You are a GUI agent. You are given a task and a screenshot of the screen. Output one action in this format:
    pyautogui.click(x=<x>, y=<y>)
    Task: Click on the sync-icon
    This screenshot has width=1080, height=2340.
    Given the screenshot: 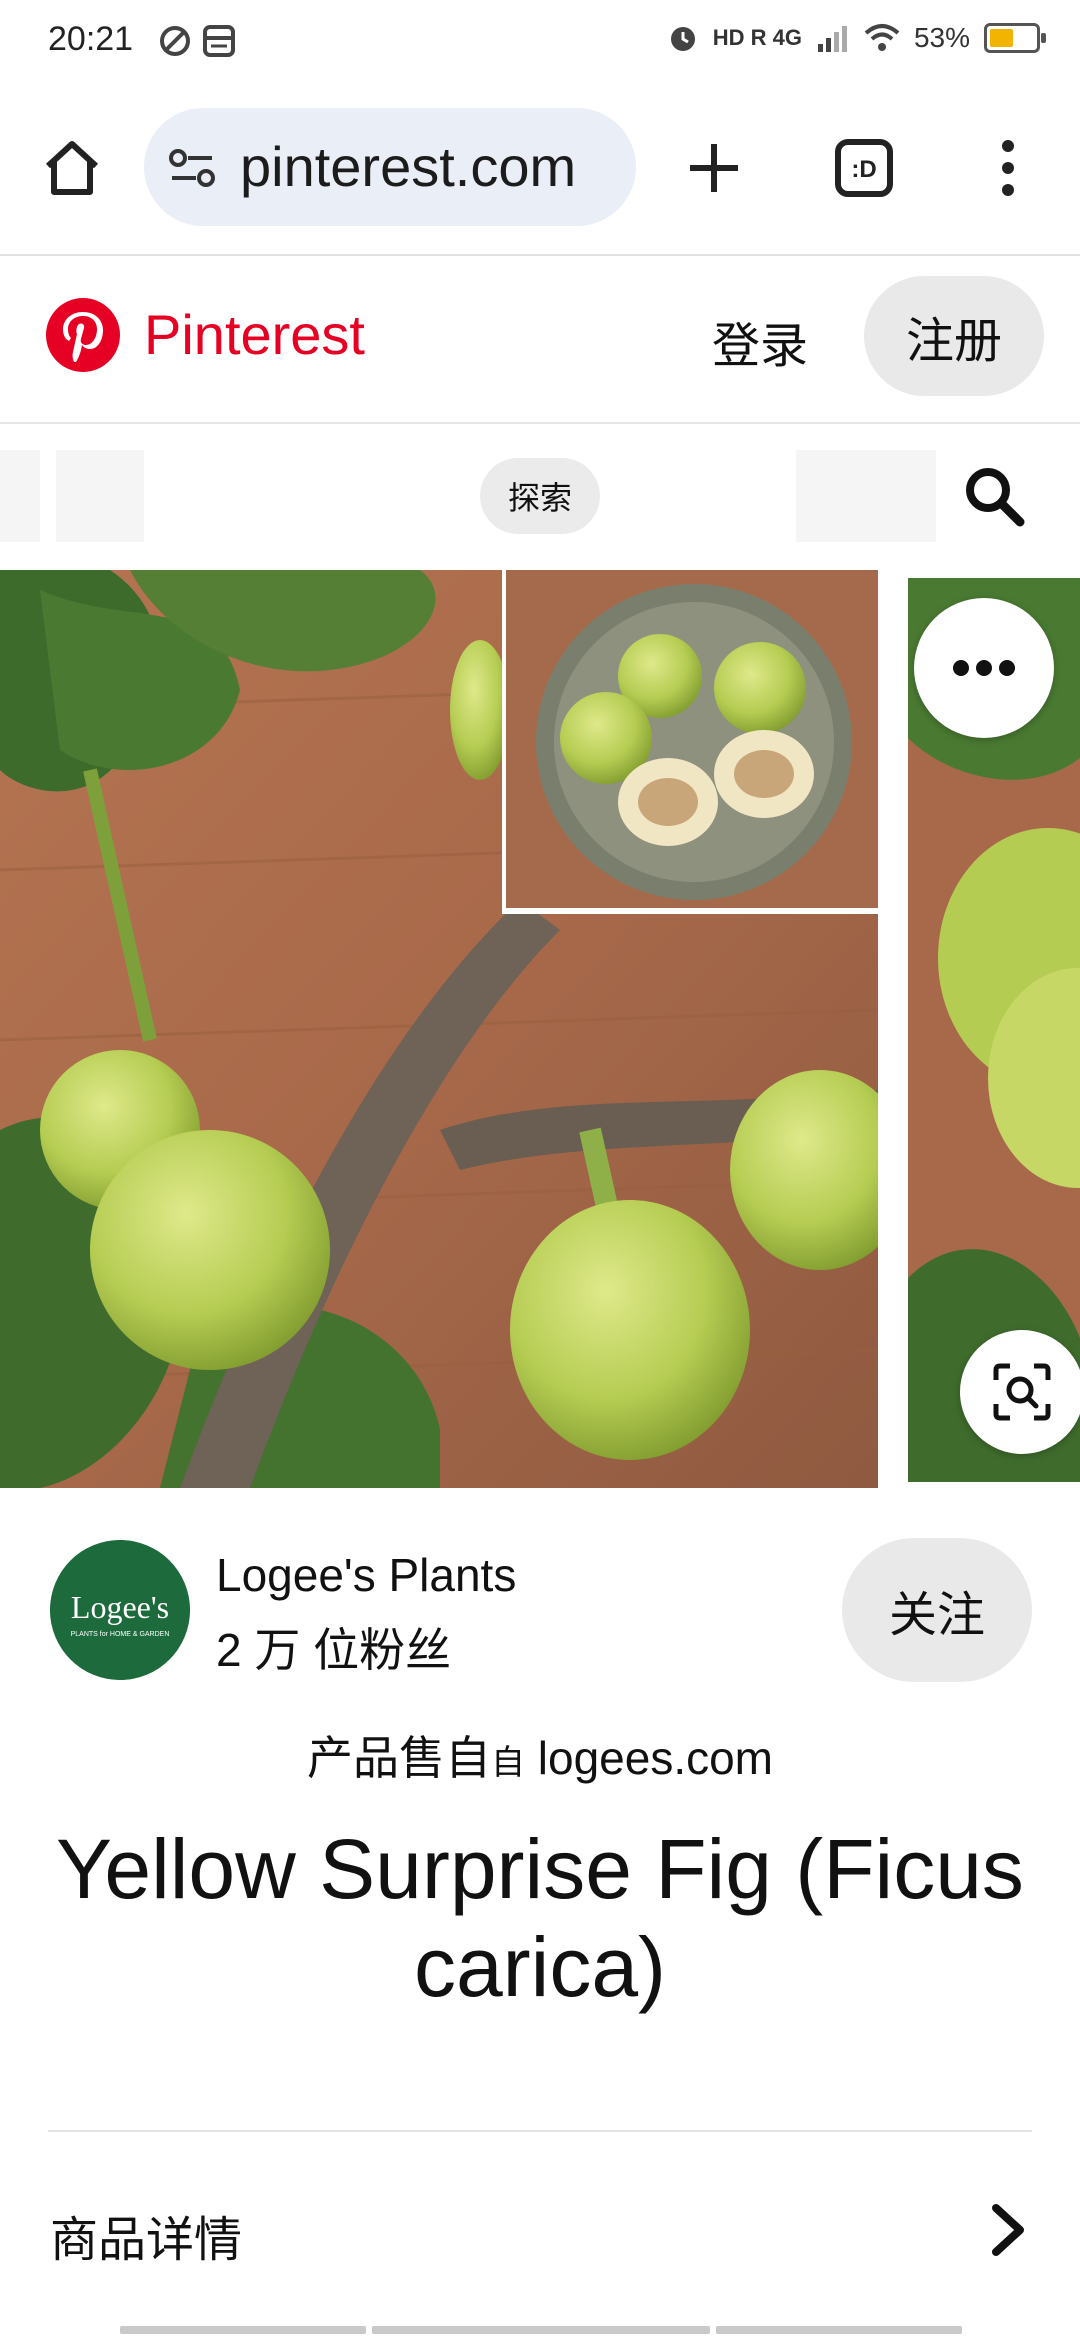 What is the action you would take?
    pyautogui.click(x=175, y=41)
    